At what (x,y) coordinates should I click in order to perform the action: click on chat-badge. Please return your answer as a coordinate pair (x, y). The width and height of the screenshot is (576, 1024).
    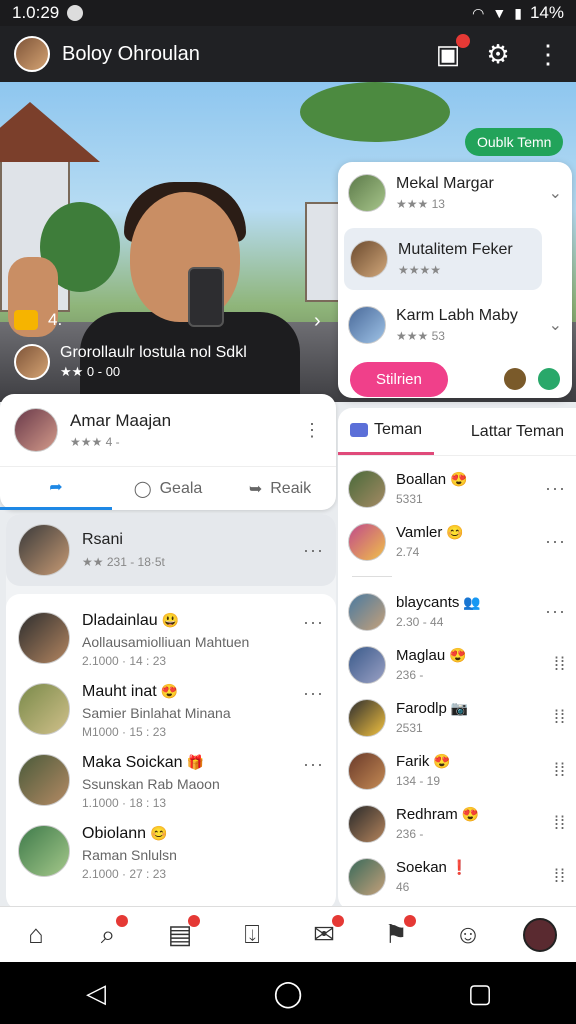
    Looking at the image, I should click on (338, 920).